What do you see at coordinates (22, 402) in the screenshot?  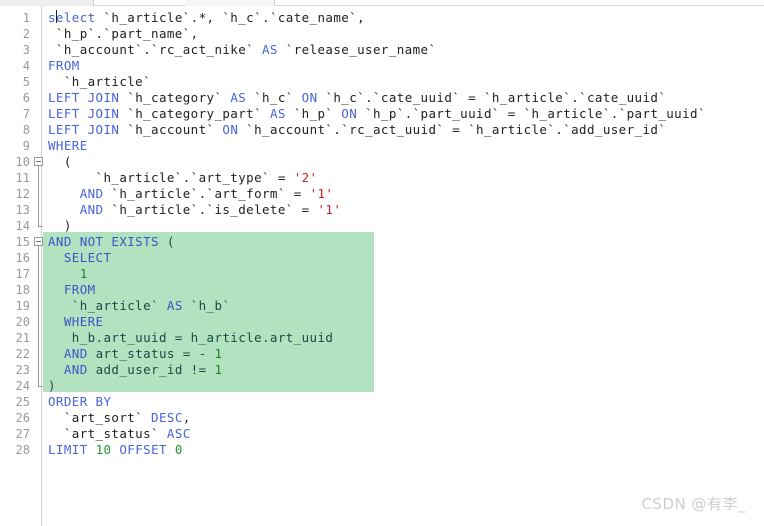 I see `line-number: 25` at bounding box center [22, 402].